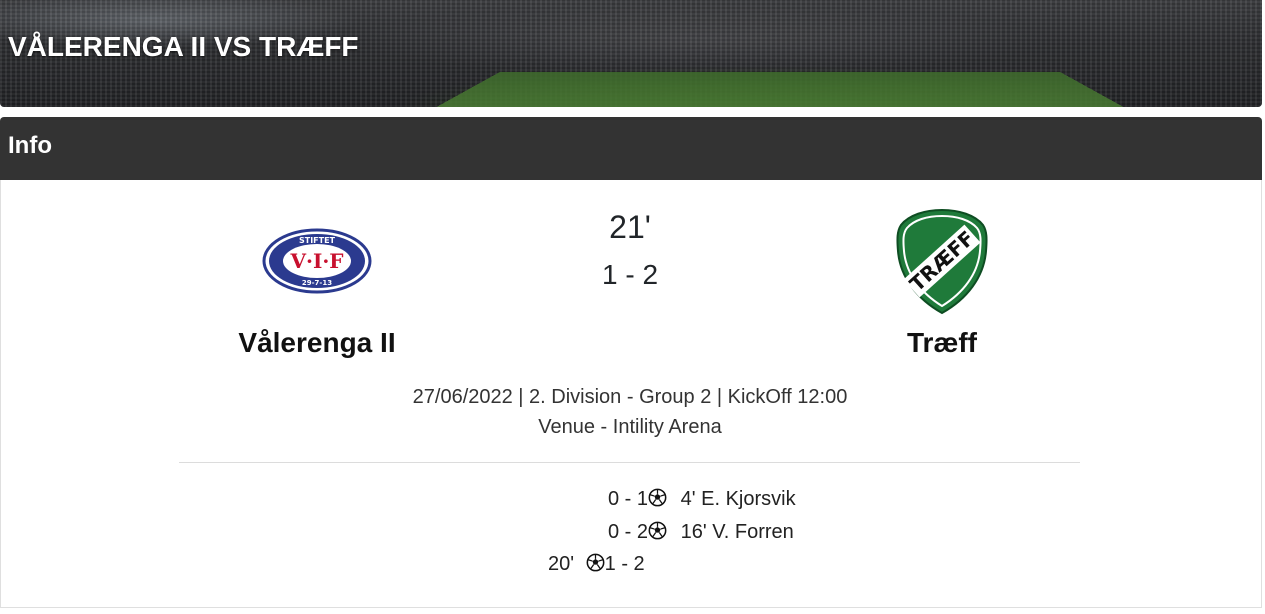 This screenshot has height=614, width=1265. What do you see at coordinates (753, 532) in the screenshot?
I see `event-player: V. Forren` at bounding box center [753, 532].